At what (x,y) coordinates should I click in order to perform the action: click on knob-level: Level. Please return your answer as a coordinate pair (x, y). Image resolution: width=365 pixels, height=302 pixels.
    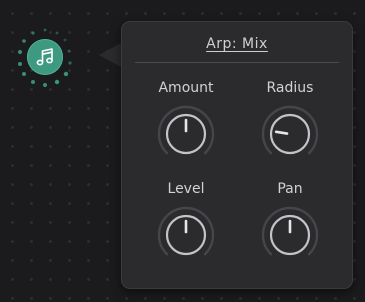
    Looking at the image, I should click on (186, 230).